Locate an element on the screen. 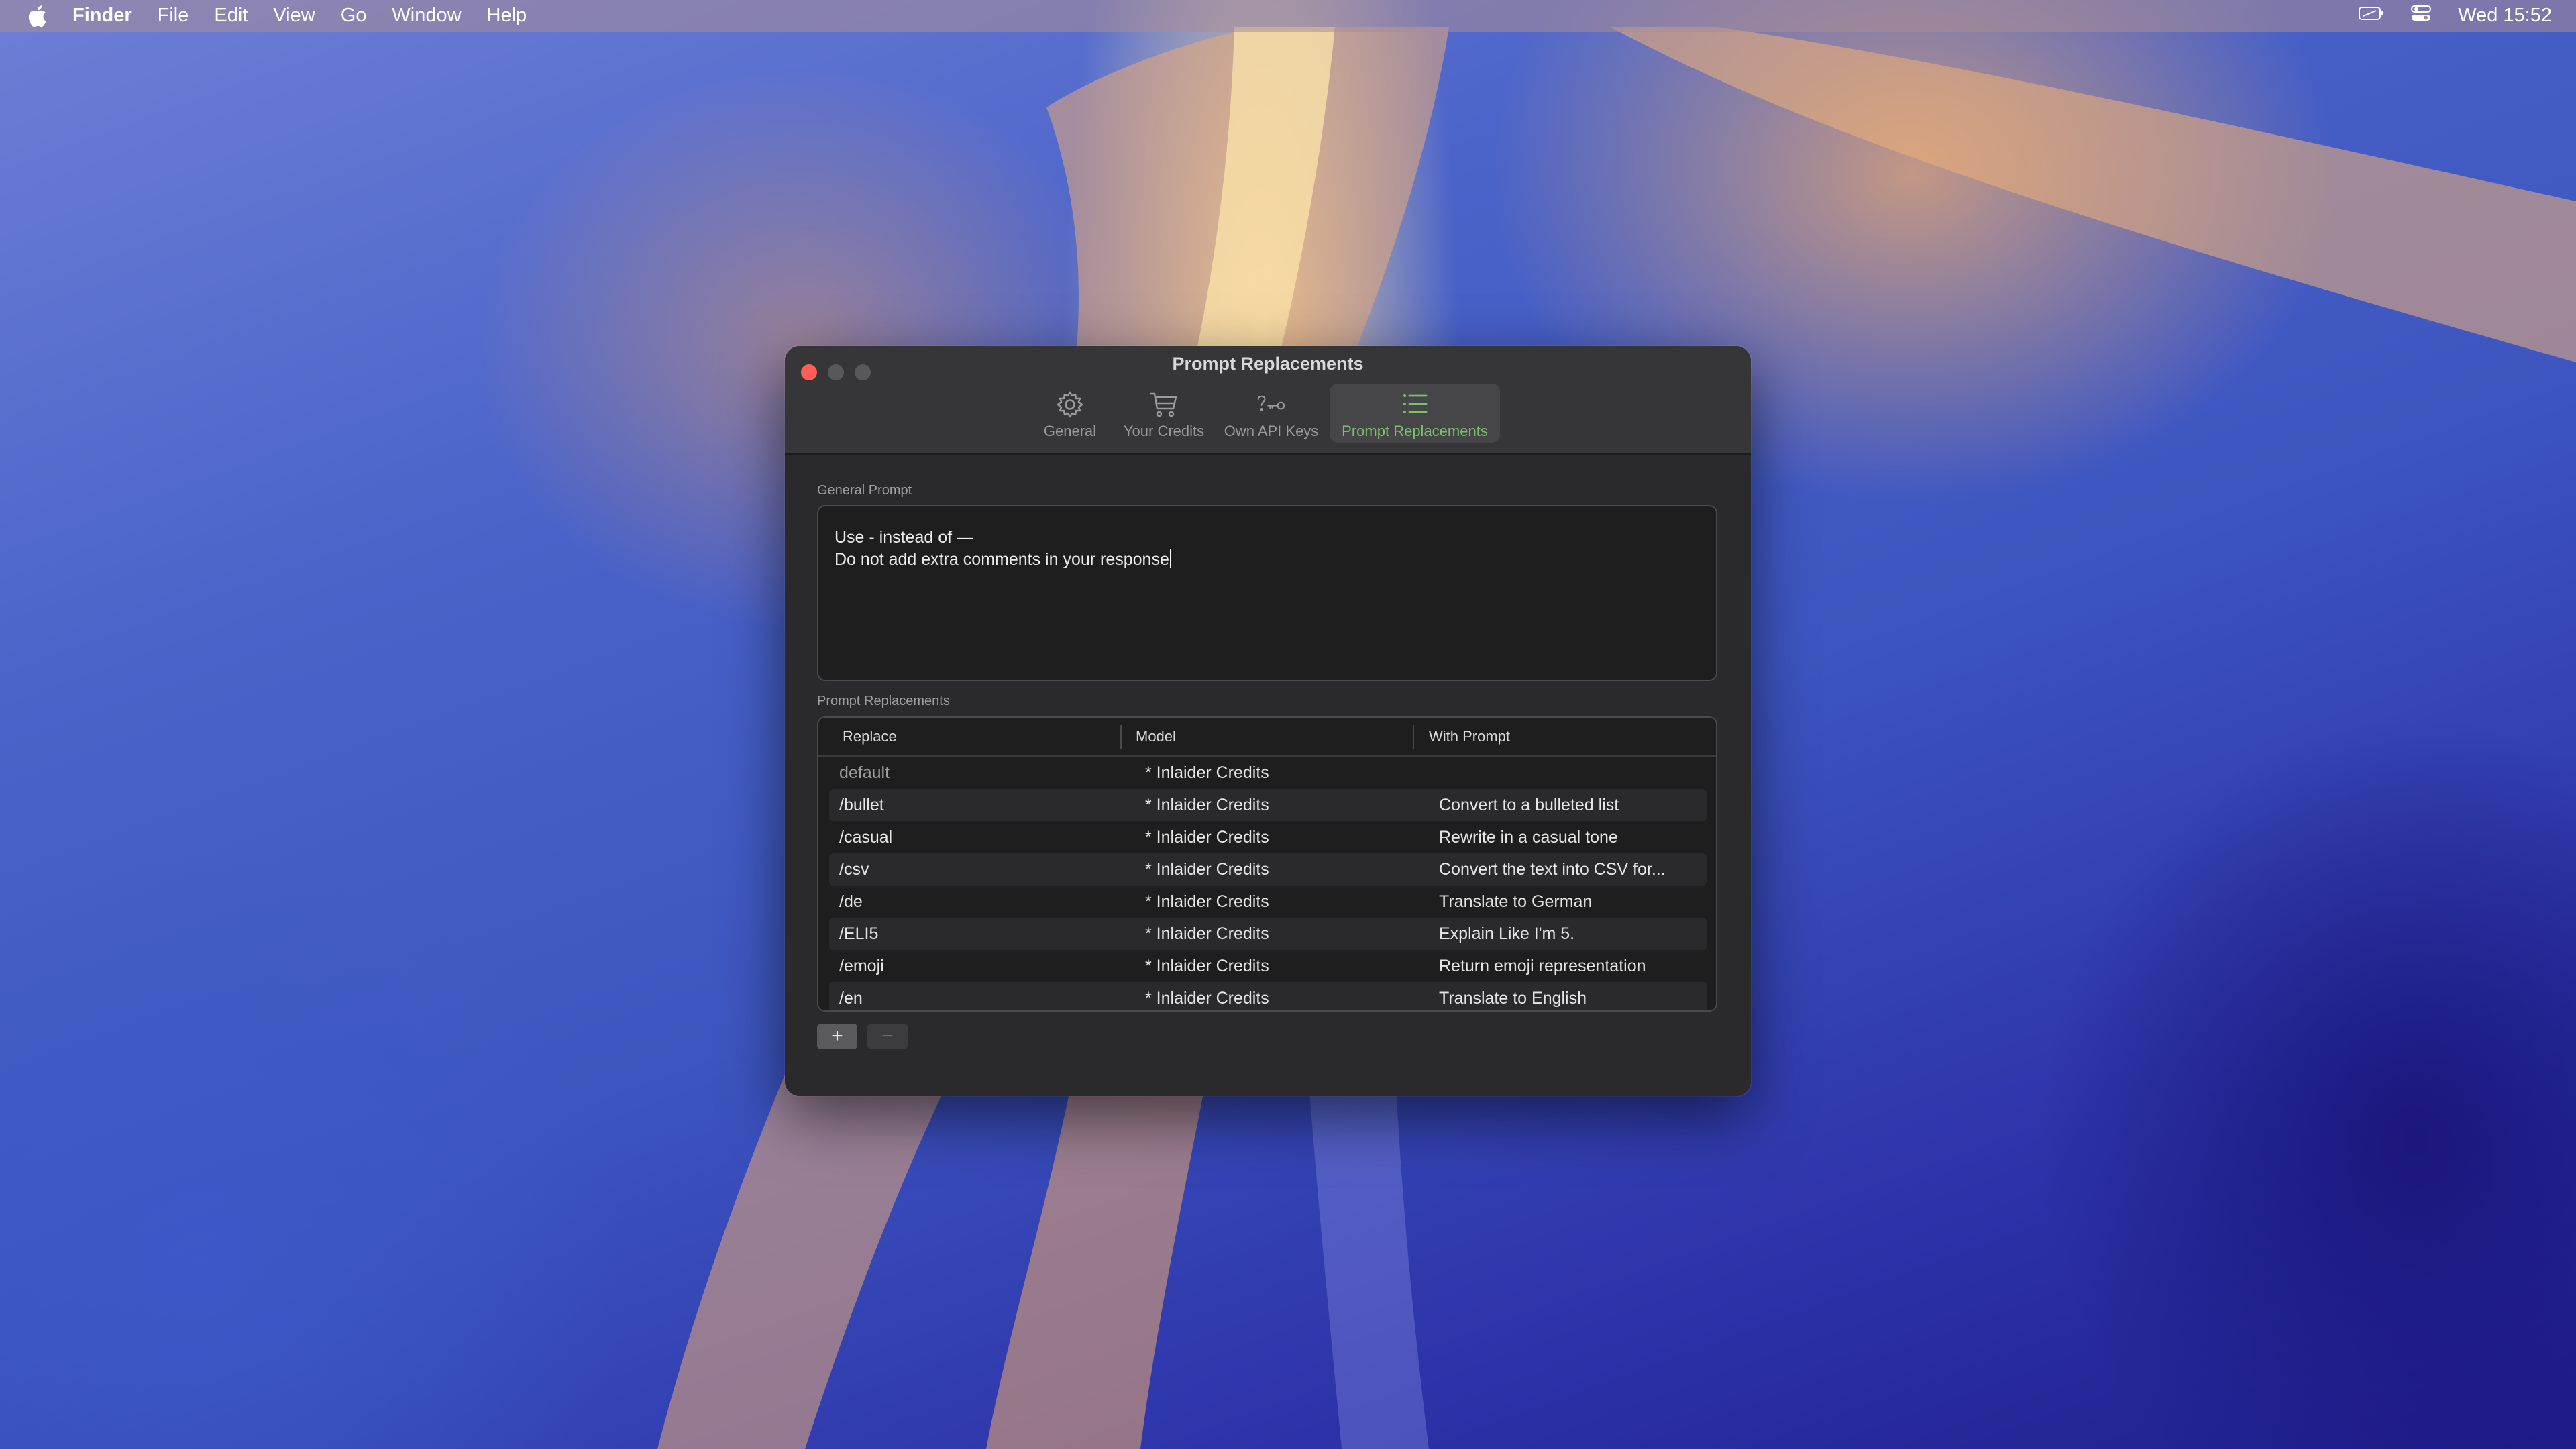 The image size is (2576, 1449). add-replacement-button: + is located at coordinates (837, 1036).